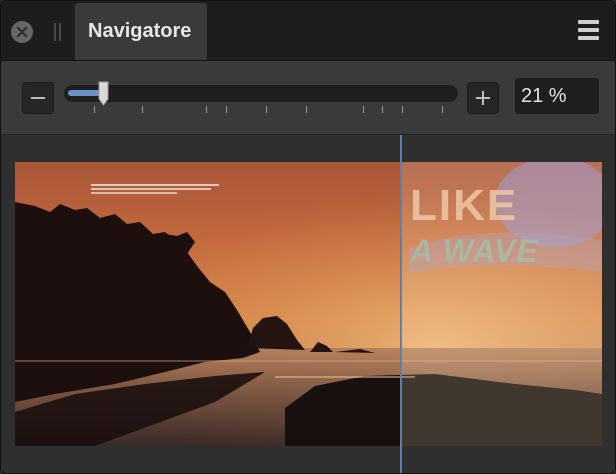  What do you see at coordinates (261, 93) in the screenshot?
I see `zoom-slider` at bounding box center [261, 93].